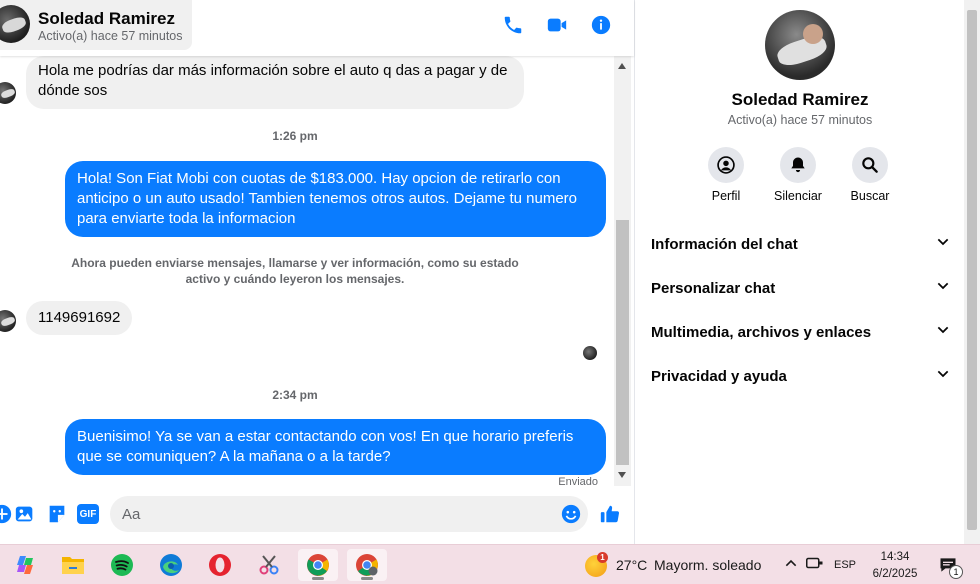 This screenshot has width=980, height=584. I want to click on message-status: Enviado, so click(578, 481).